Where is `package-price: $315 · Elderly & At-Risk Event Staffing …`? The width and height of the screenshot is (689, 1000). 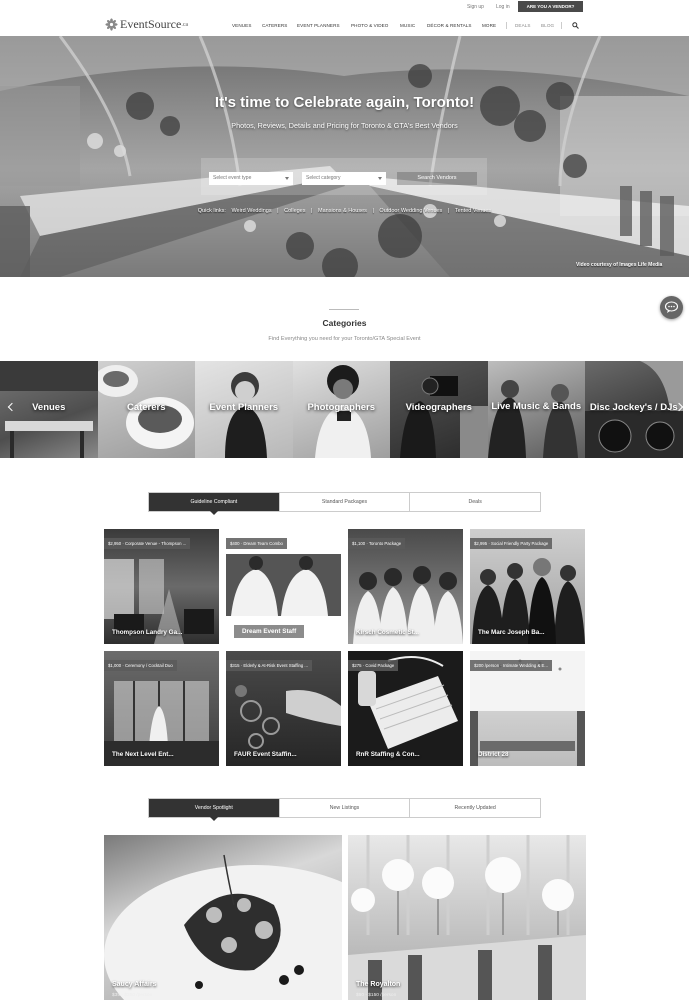 package-price: $315 · Elderly & At-Risk Event Staffing … is located at coordinates (269, 665).